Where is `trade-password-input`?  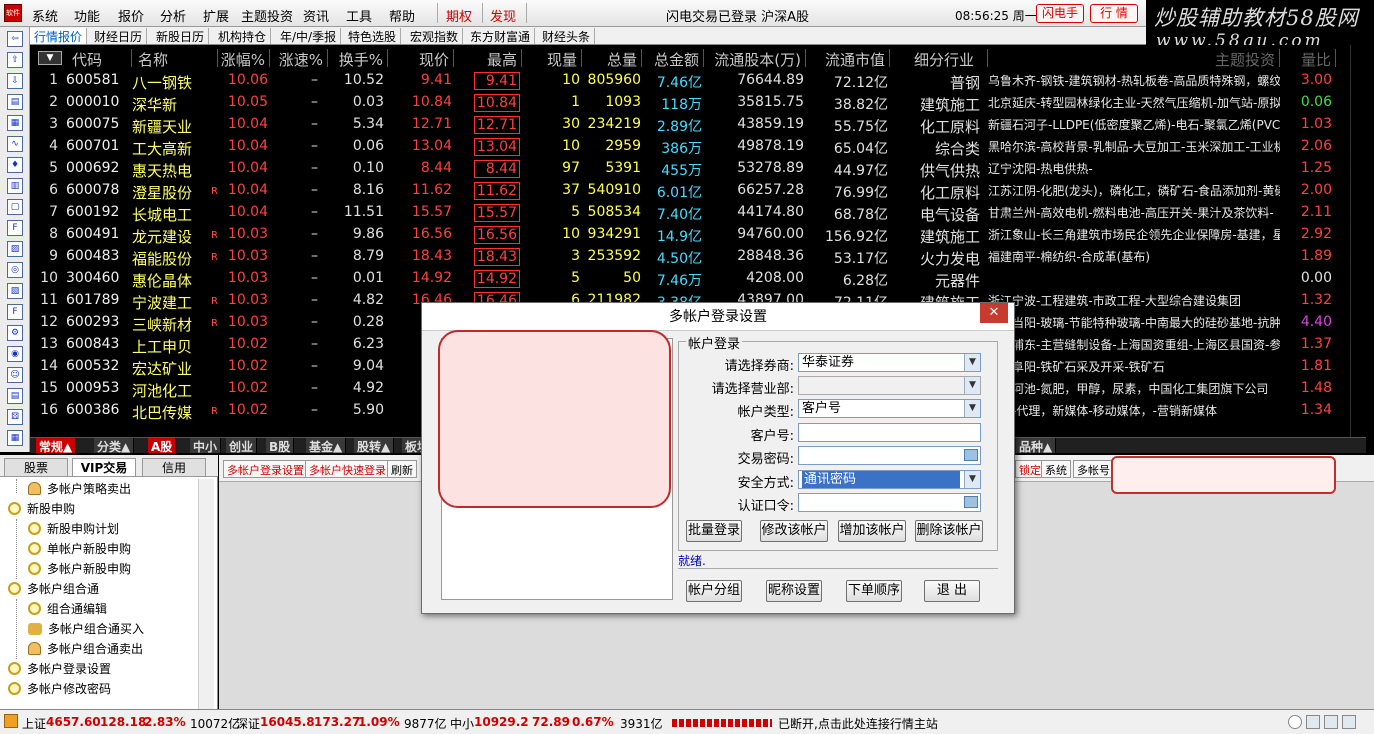 trade-password-input is located at coordinates (889, 455).